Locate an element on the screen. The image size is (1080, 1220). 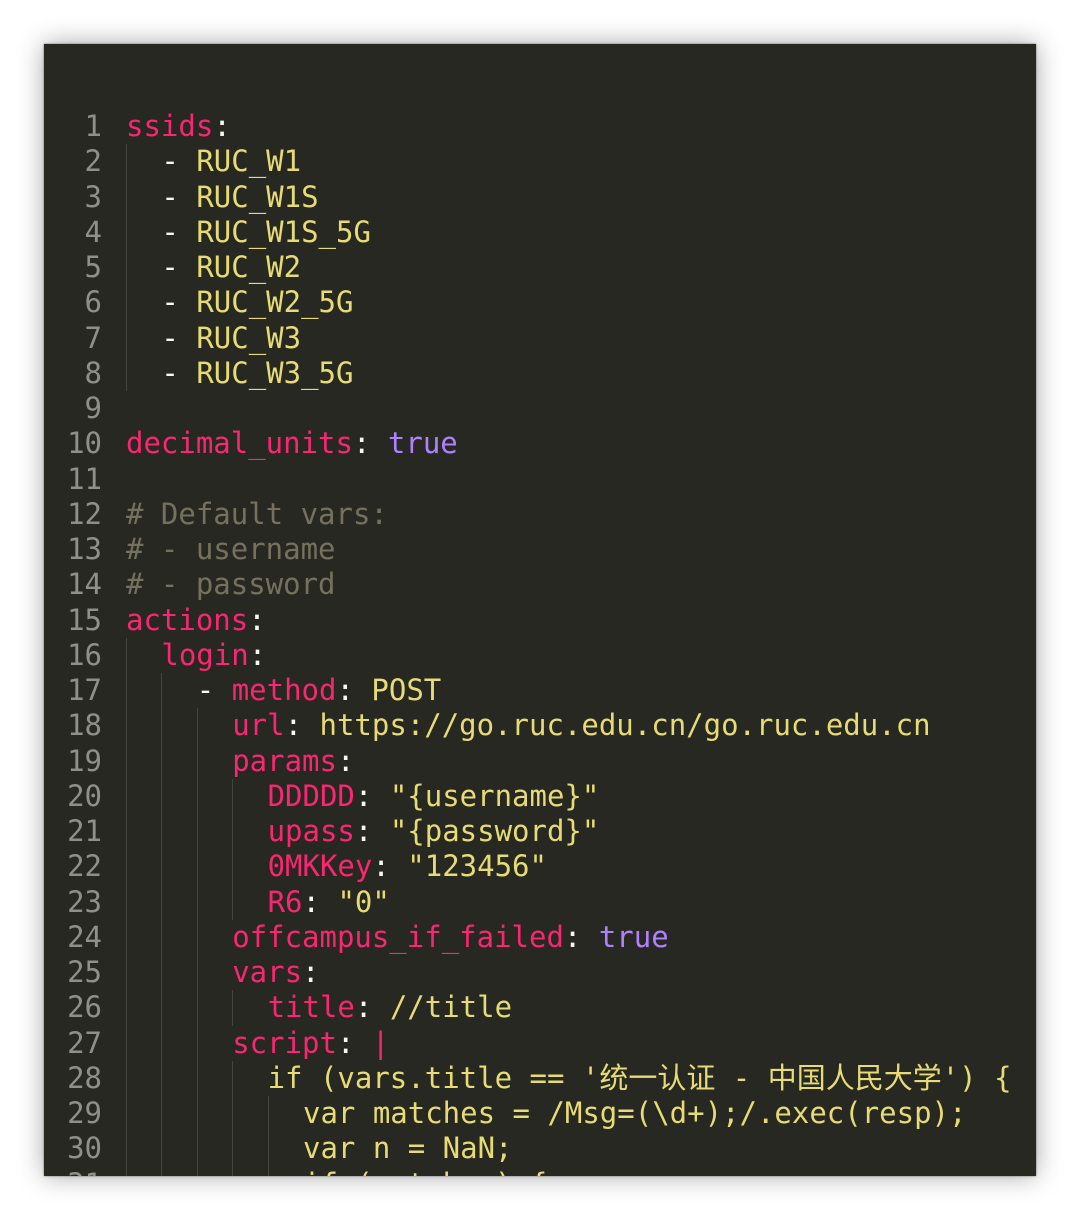
line-content: - RUC_W1S is located at coordinates (239, 197).